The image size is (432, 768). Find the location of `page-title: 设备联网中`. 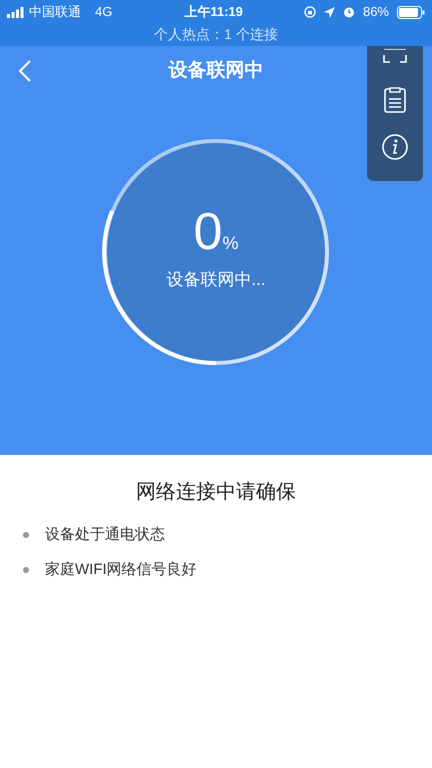

page-title: 设备联网中 is located at coordinates (216, 70).